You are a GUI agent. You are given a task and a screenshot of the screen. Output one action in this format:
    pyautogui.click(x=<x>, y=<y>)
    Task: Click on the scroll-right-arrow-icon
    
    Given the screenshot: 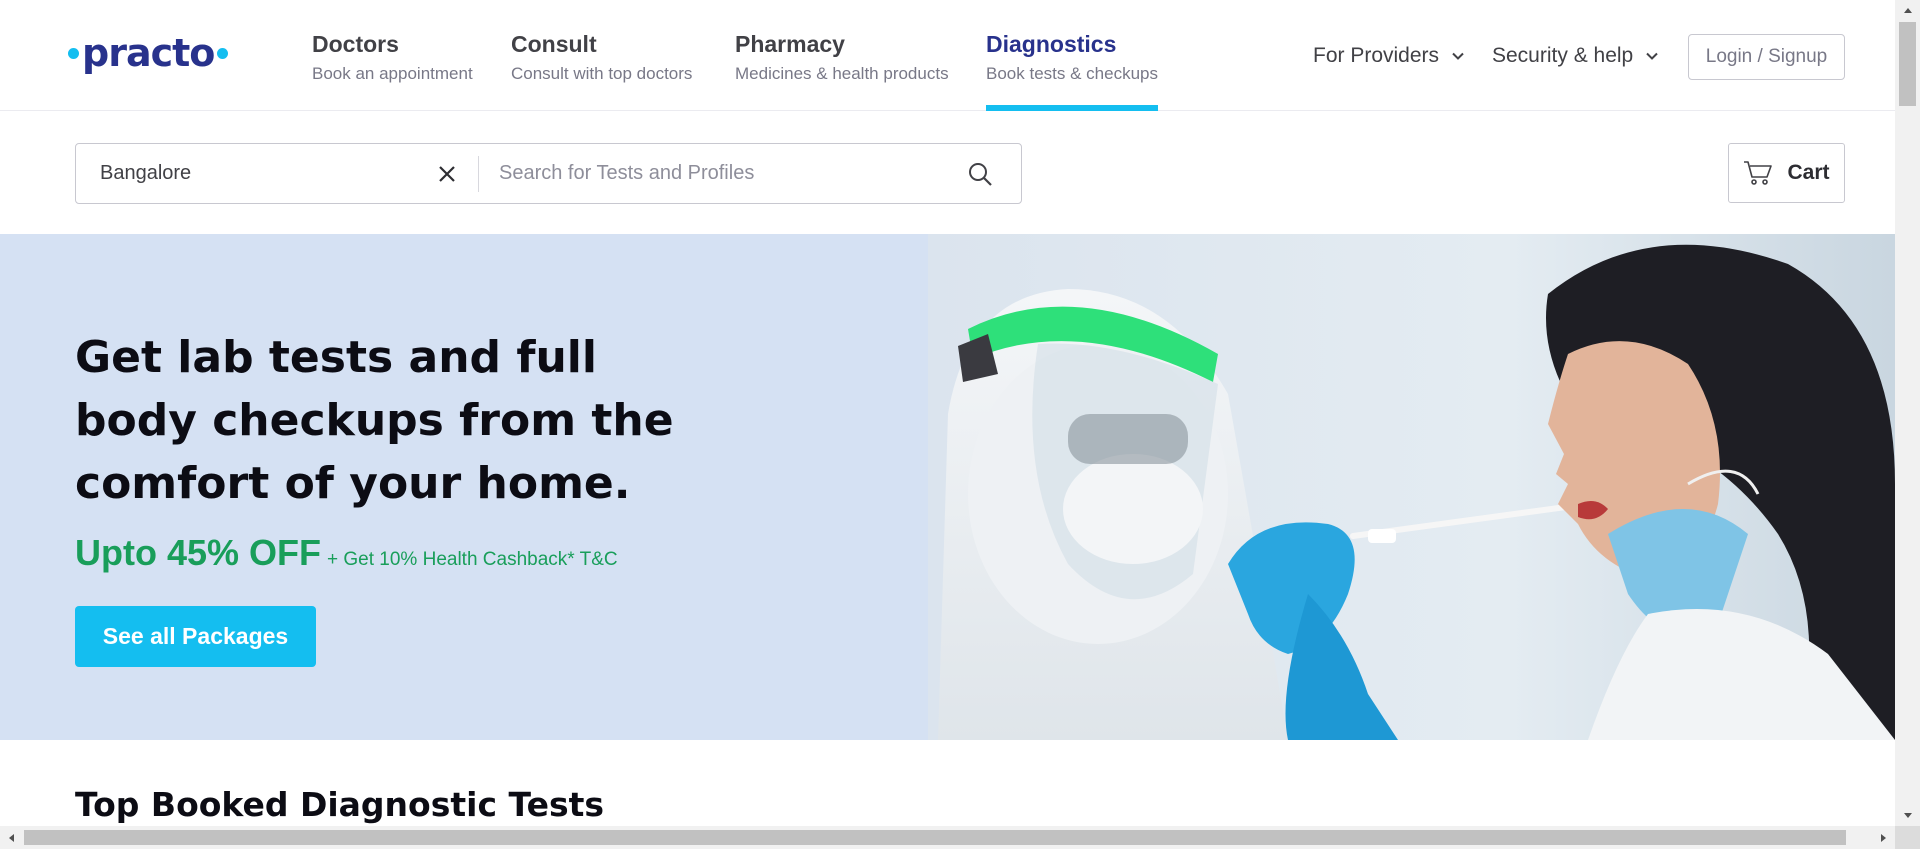 What is the action you would take?
    pyautogui.click(x=1884, y=837)
    